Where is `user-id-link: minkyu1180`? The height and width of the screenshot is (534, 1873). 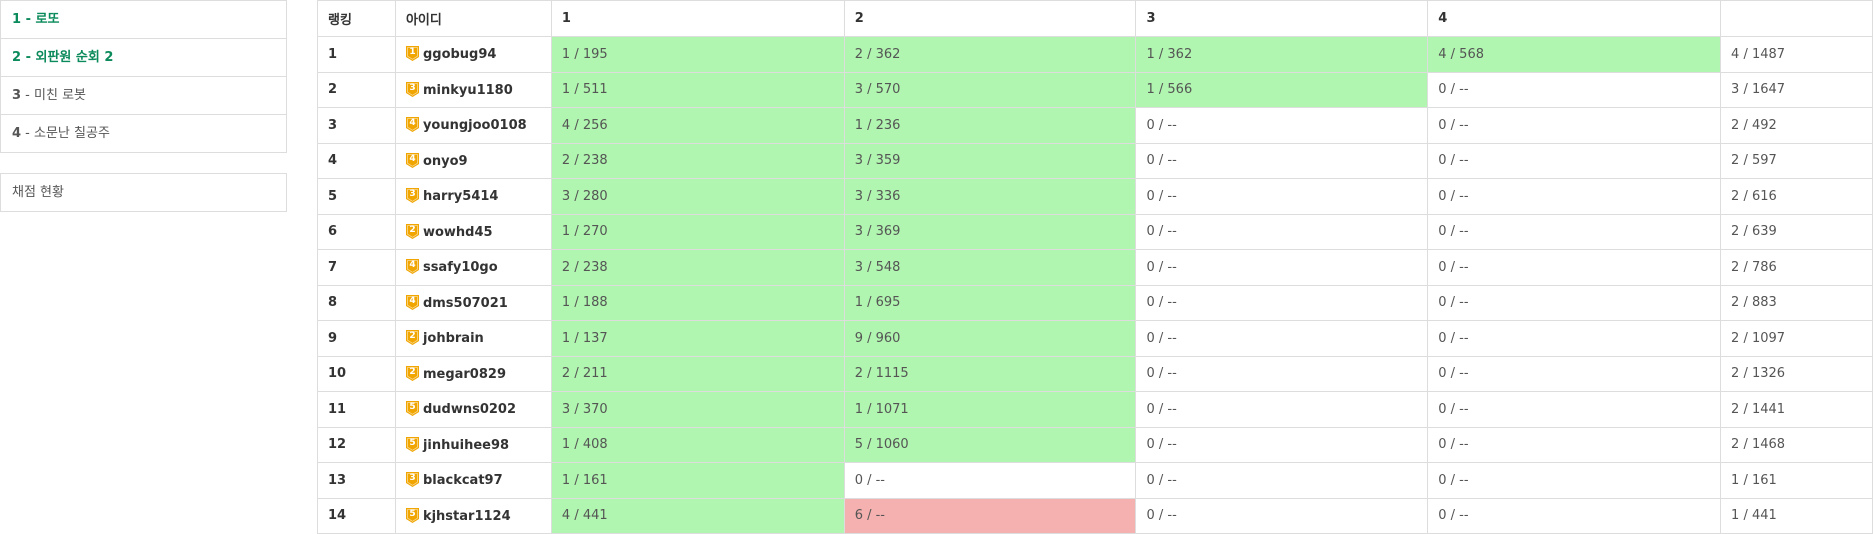
user-id-link: minkyu1180 is located at coordinates (468, 90).